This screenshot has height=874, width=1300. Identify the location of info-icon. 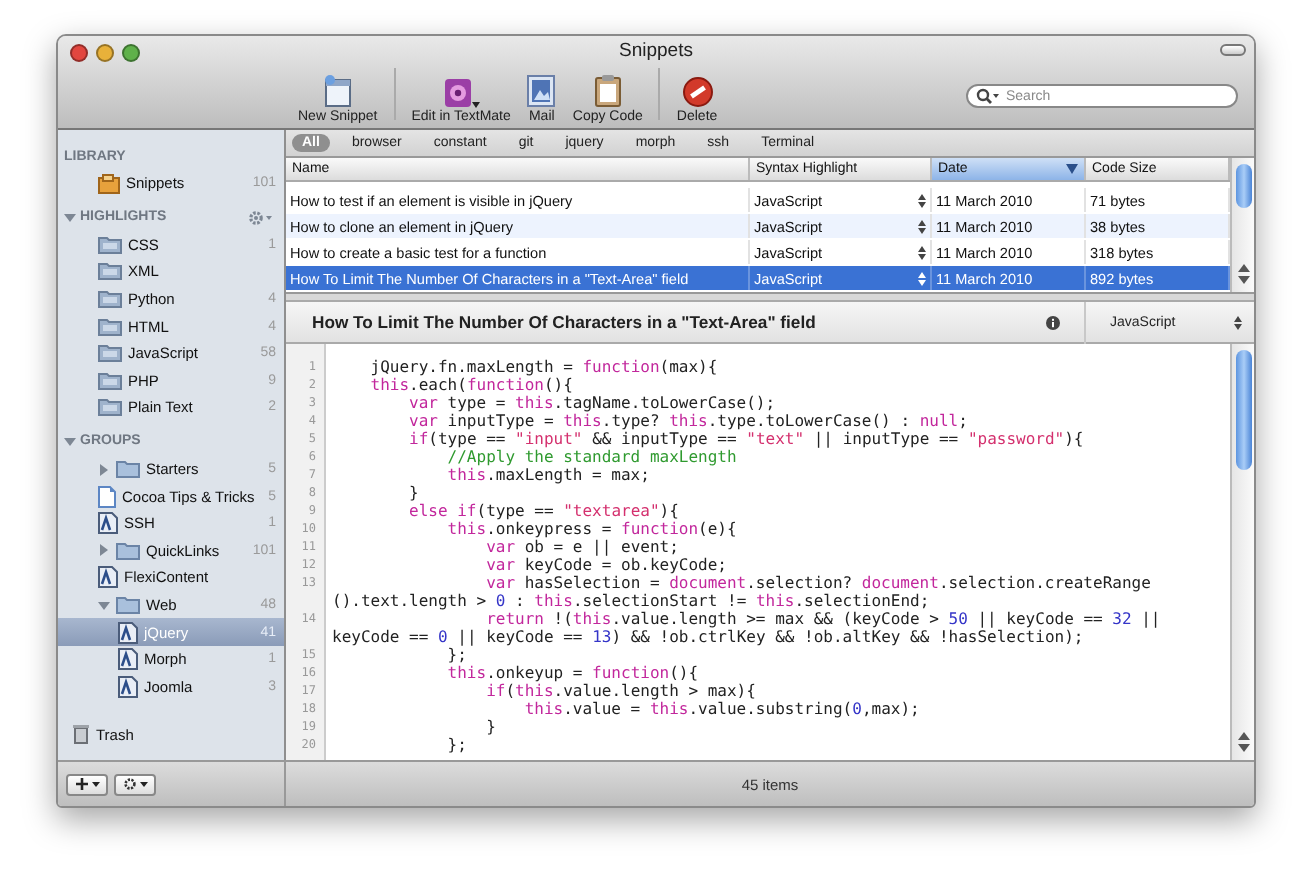
(1053, 322).